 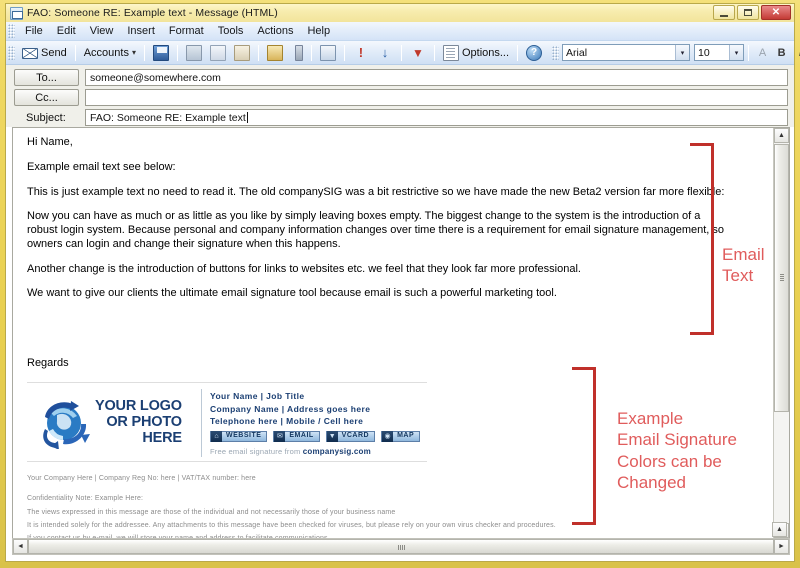 What do you see at coordinates (337, 451) in the screenshot?
I see `signature-credit-brand: companysig.com` at bounding box center [337, 451].